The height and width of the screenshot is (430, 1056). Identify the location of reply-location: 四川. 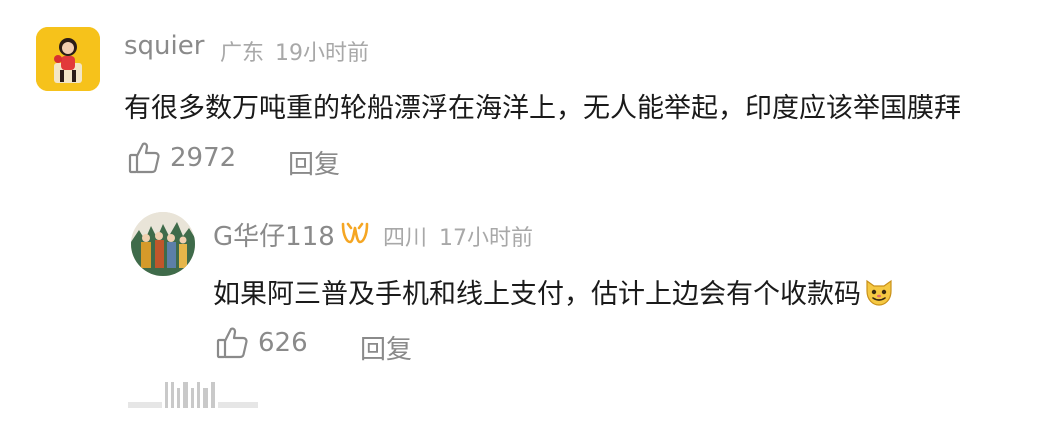
(405, 238).